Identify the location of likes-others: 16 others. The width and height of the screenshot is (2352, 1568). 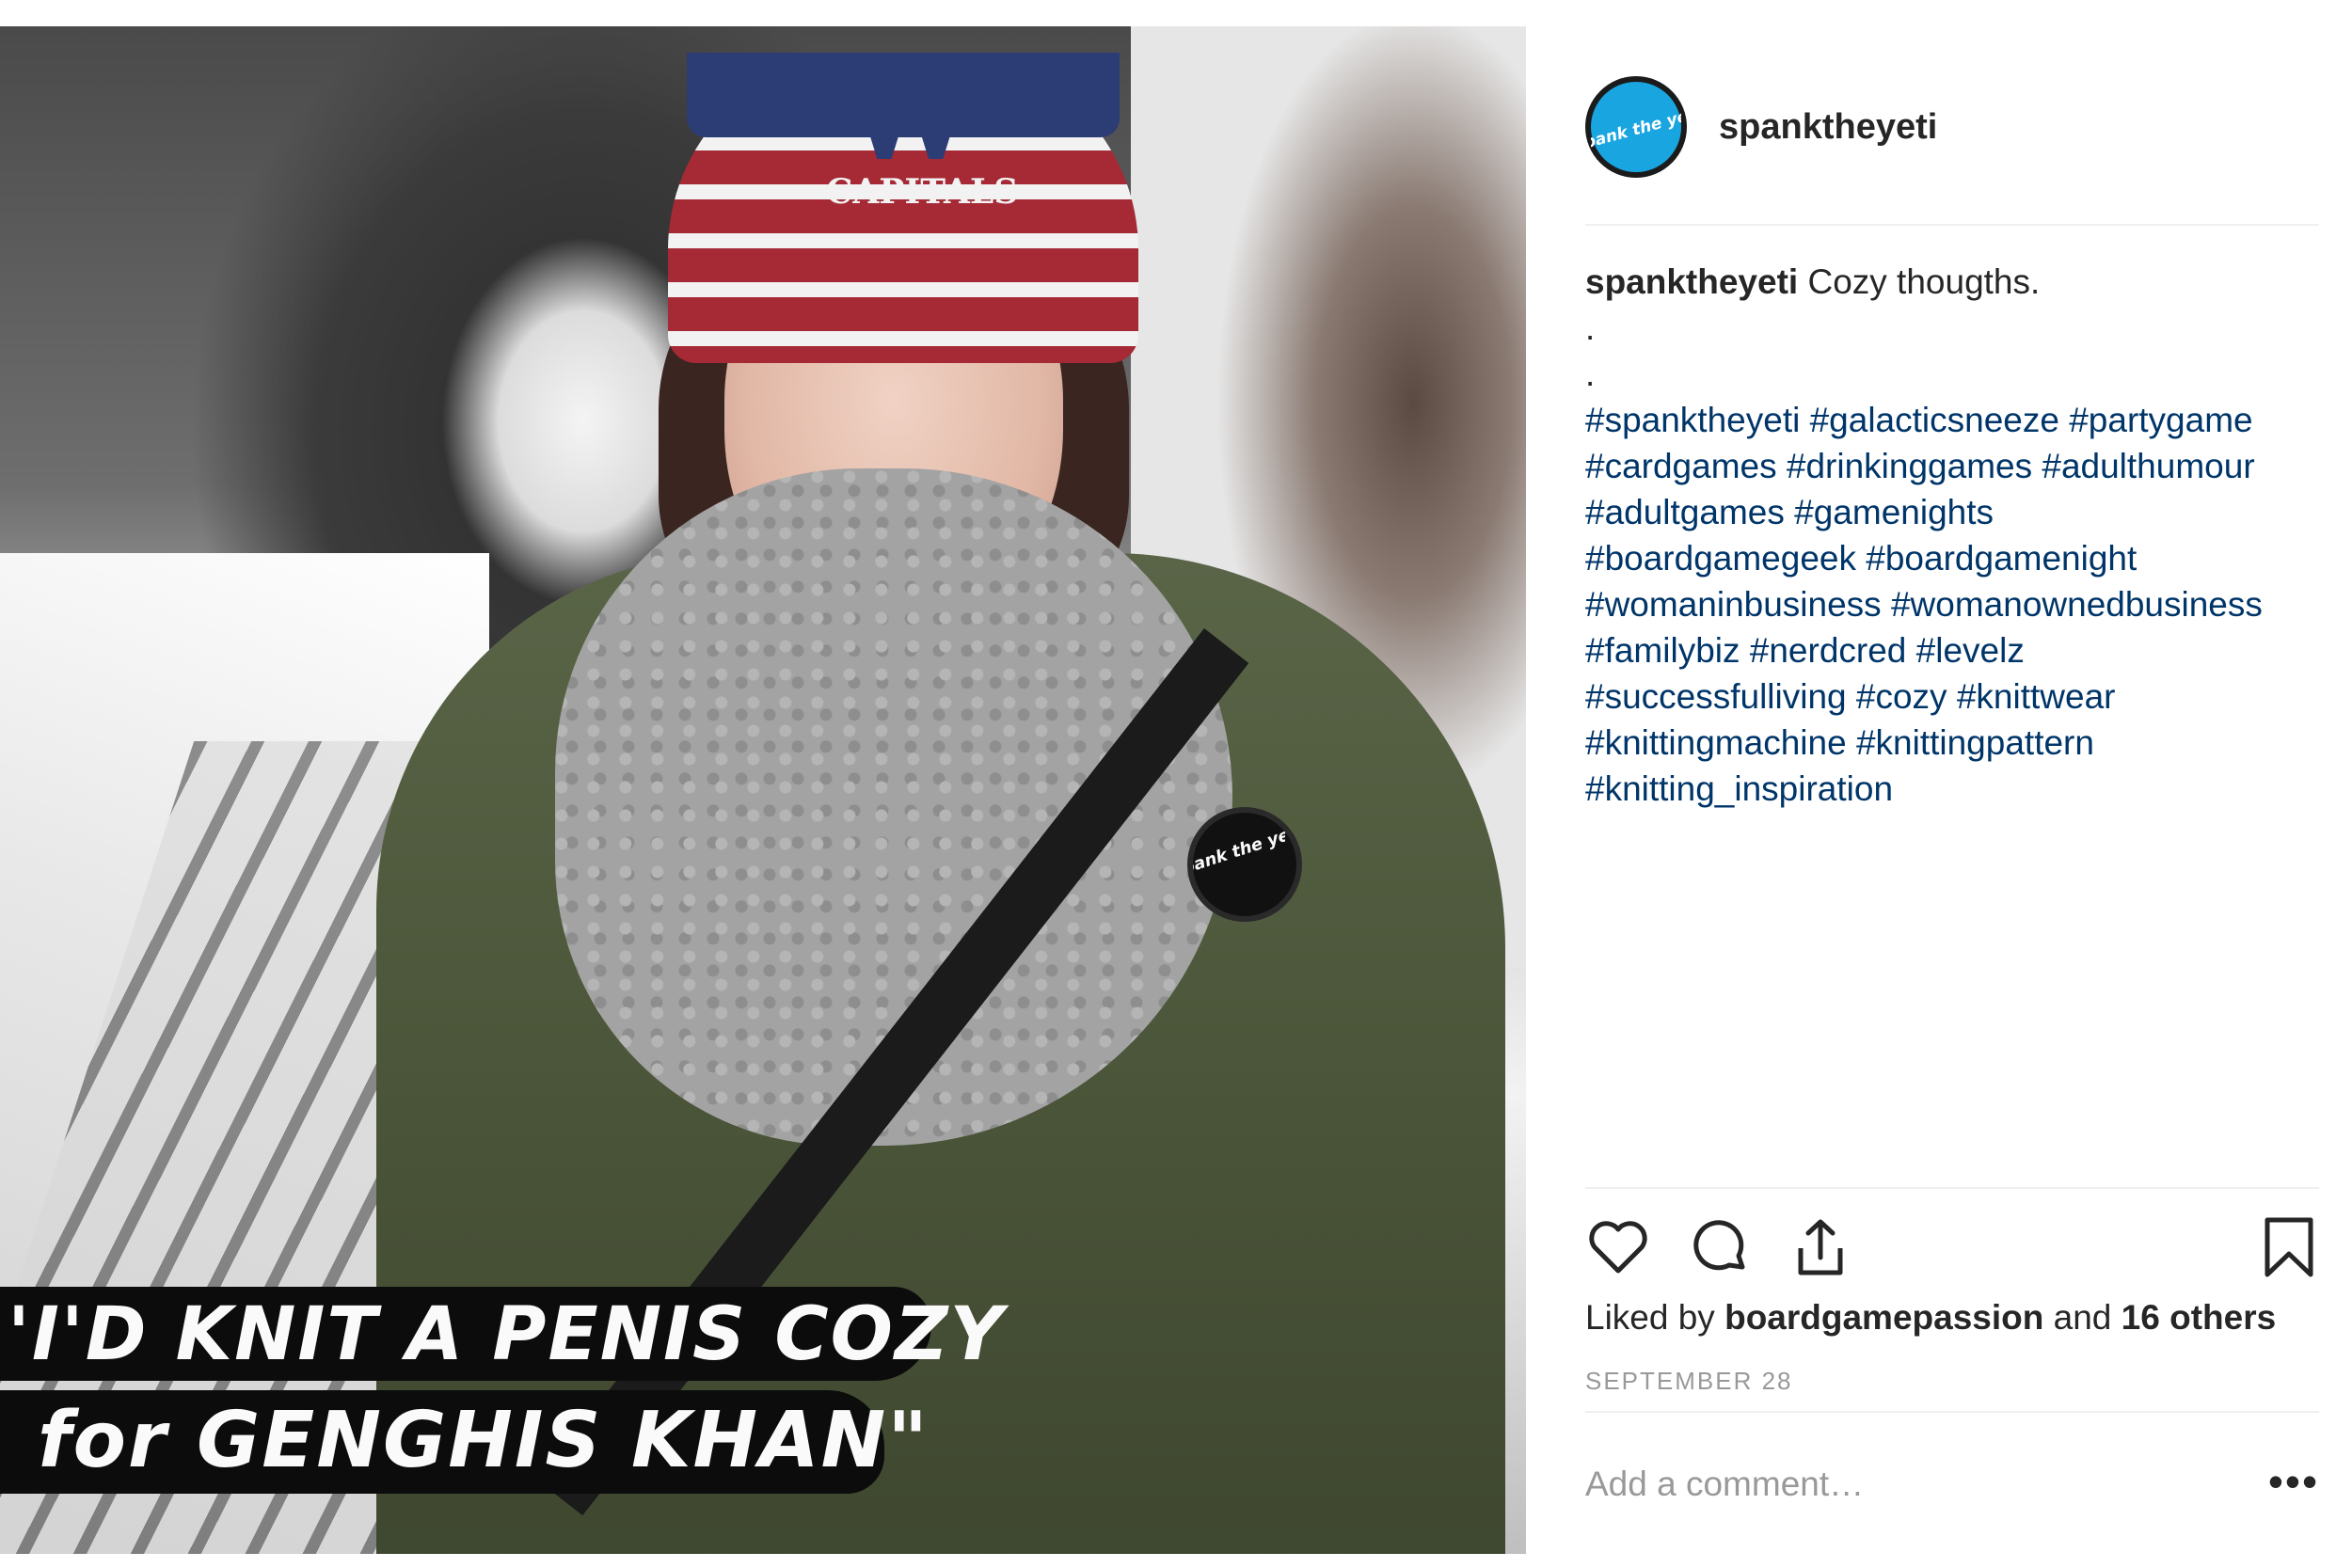
(2199, 1317).